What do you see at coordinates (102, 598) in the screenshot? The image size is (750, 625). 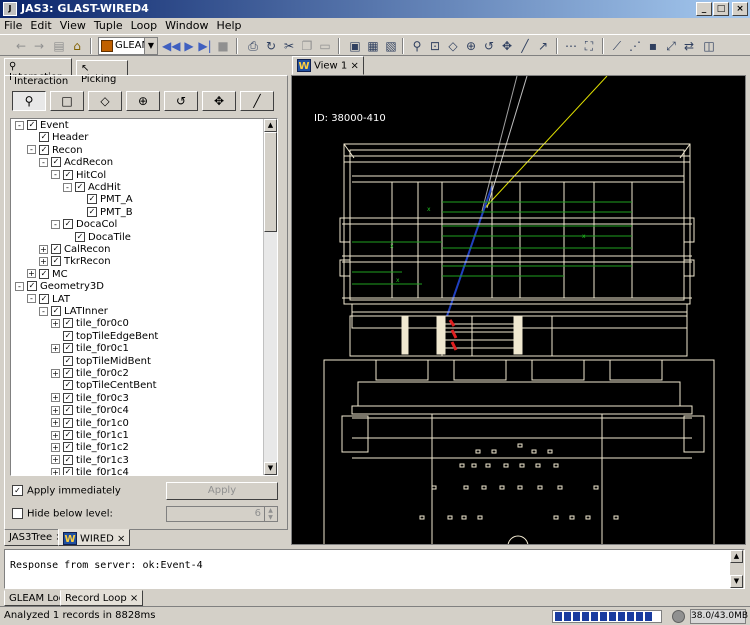 I see `tab-record-loop: Record Loop ×` at bounding box center [102, 598].